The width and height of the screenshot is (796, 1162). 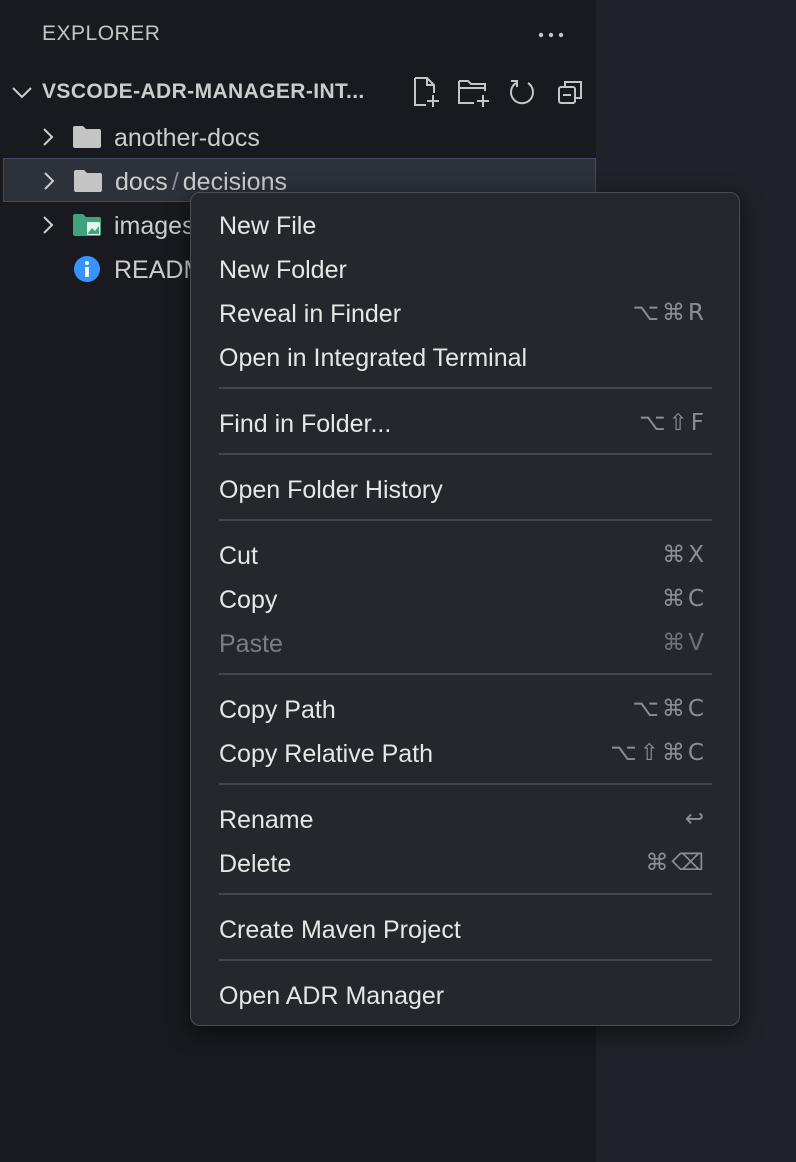 I want to click on menu-item-label: Reveal in Finder, so click(x=310, y=314).